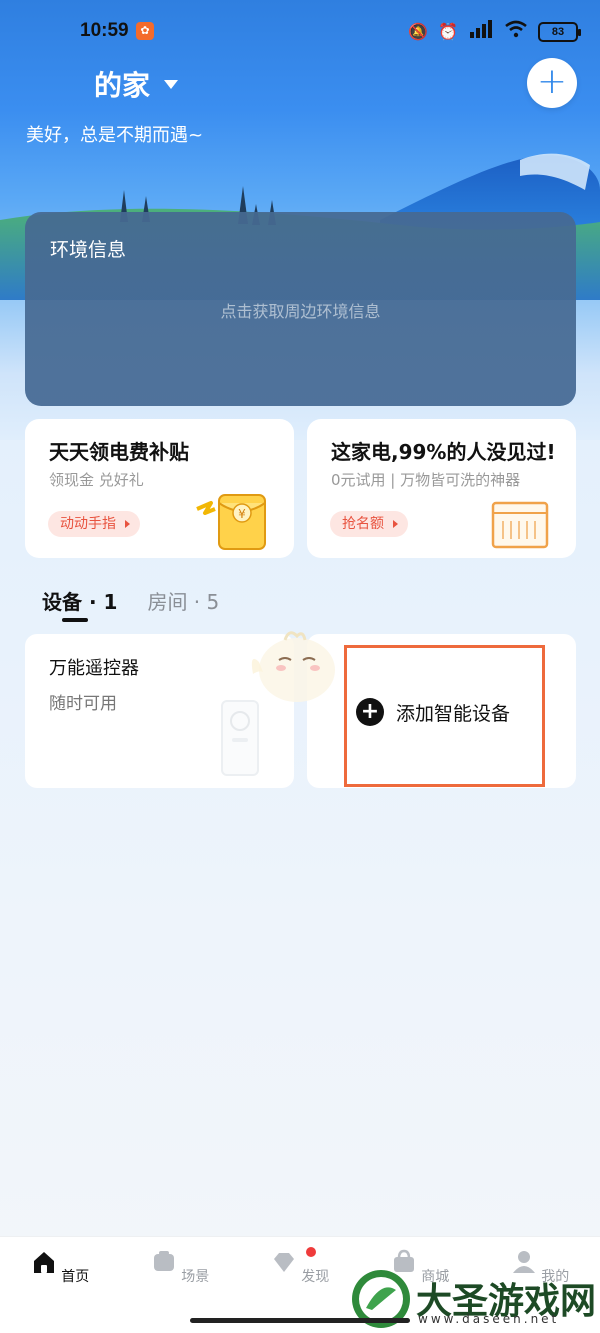 This screenshot has height=1333, width=600. I want to click on promo-action-button: 动动手指, so click(94, 524).